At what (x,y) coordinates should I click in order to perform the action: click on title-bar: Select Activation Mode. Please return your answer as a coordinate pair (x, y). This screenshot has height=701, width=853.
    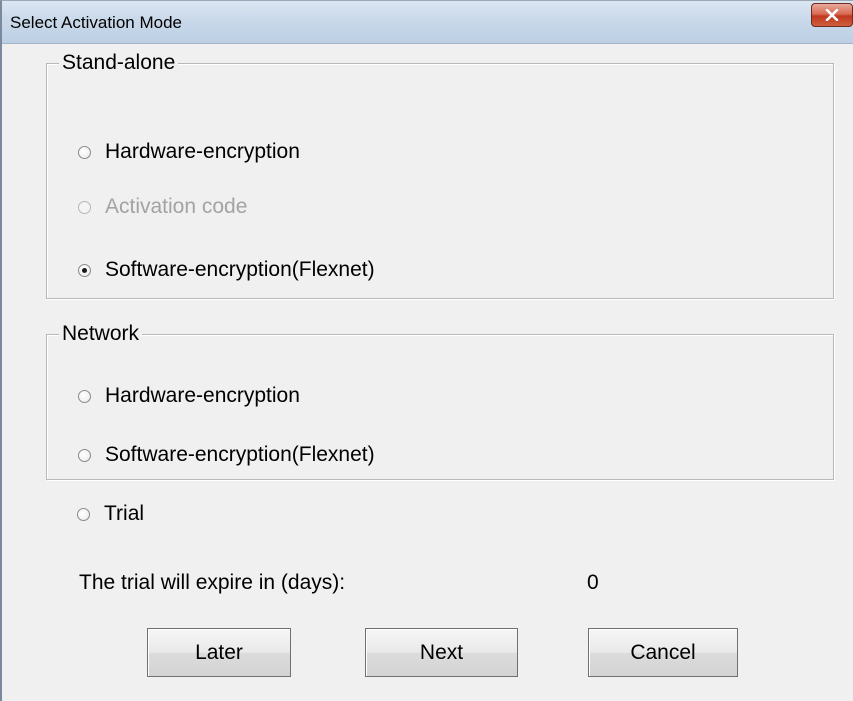
    Looking at the image, I should click on (427, 22).